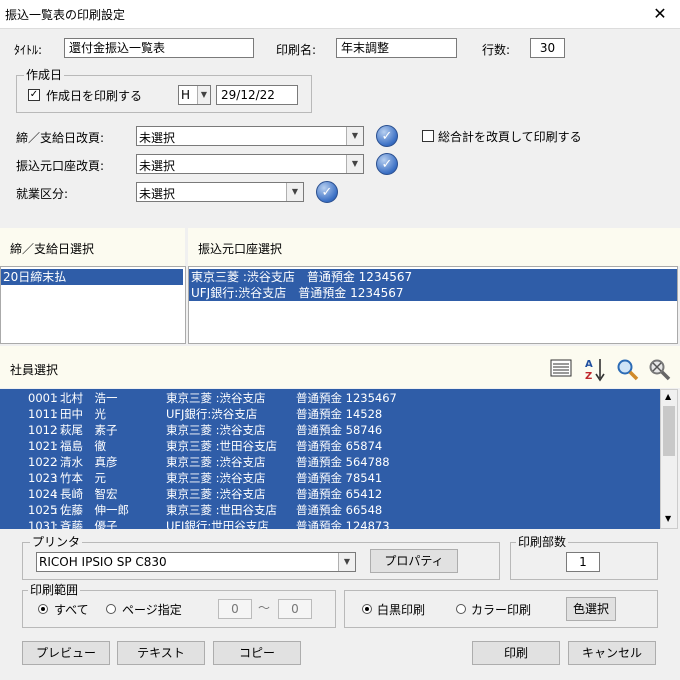 This screenshot has height=680, width=680. What do you see at coordinates (92, 277) in the screenshot?
I see `list-item: 20日締末払` at bounding box center [92, 277].